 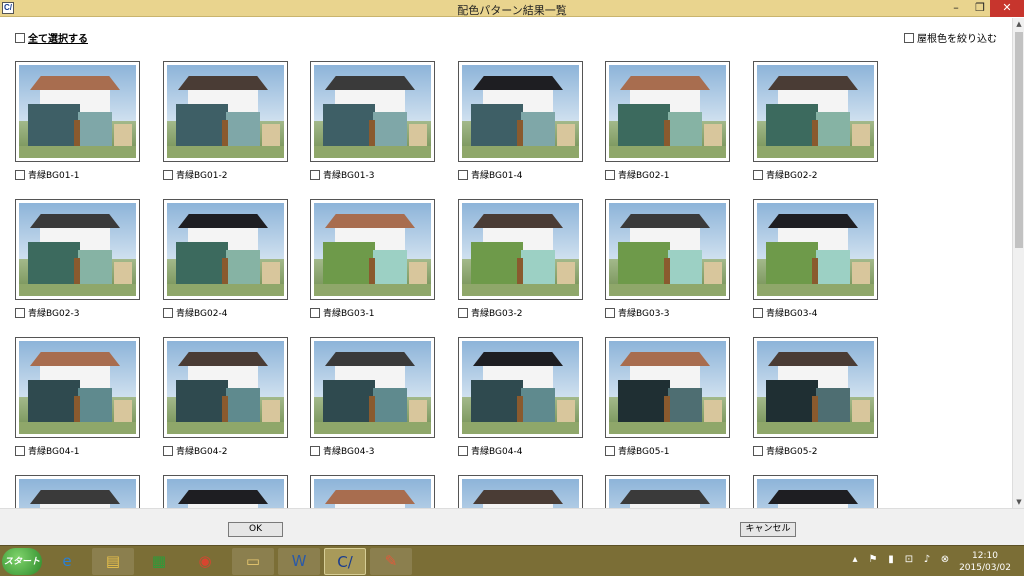 What do you see at coordinates (1019, 140) in the screenshot?
I see `scroll-thumb` at bounding box center [1019, 140].